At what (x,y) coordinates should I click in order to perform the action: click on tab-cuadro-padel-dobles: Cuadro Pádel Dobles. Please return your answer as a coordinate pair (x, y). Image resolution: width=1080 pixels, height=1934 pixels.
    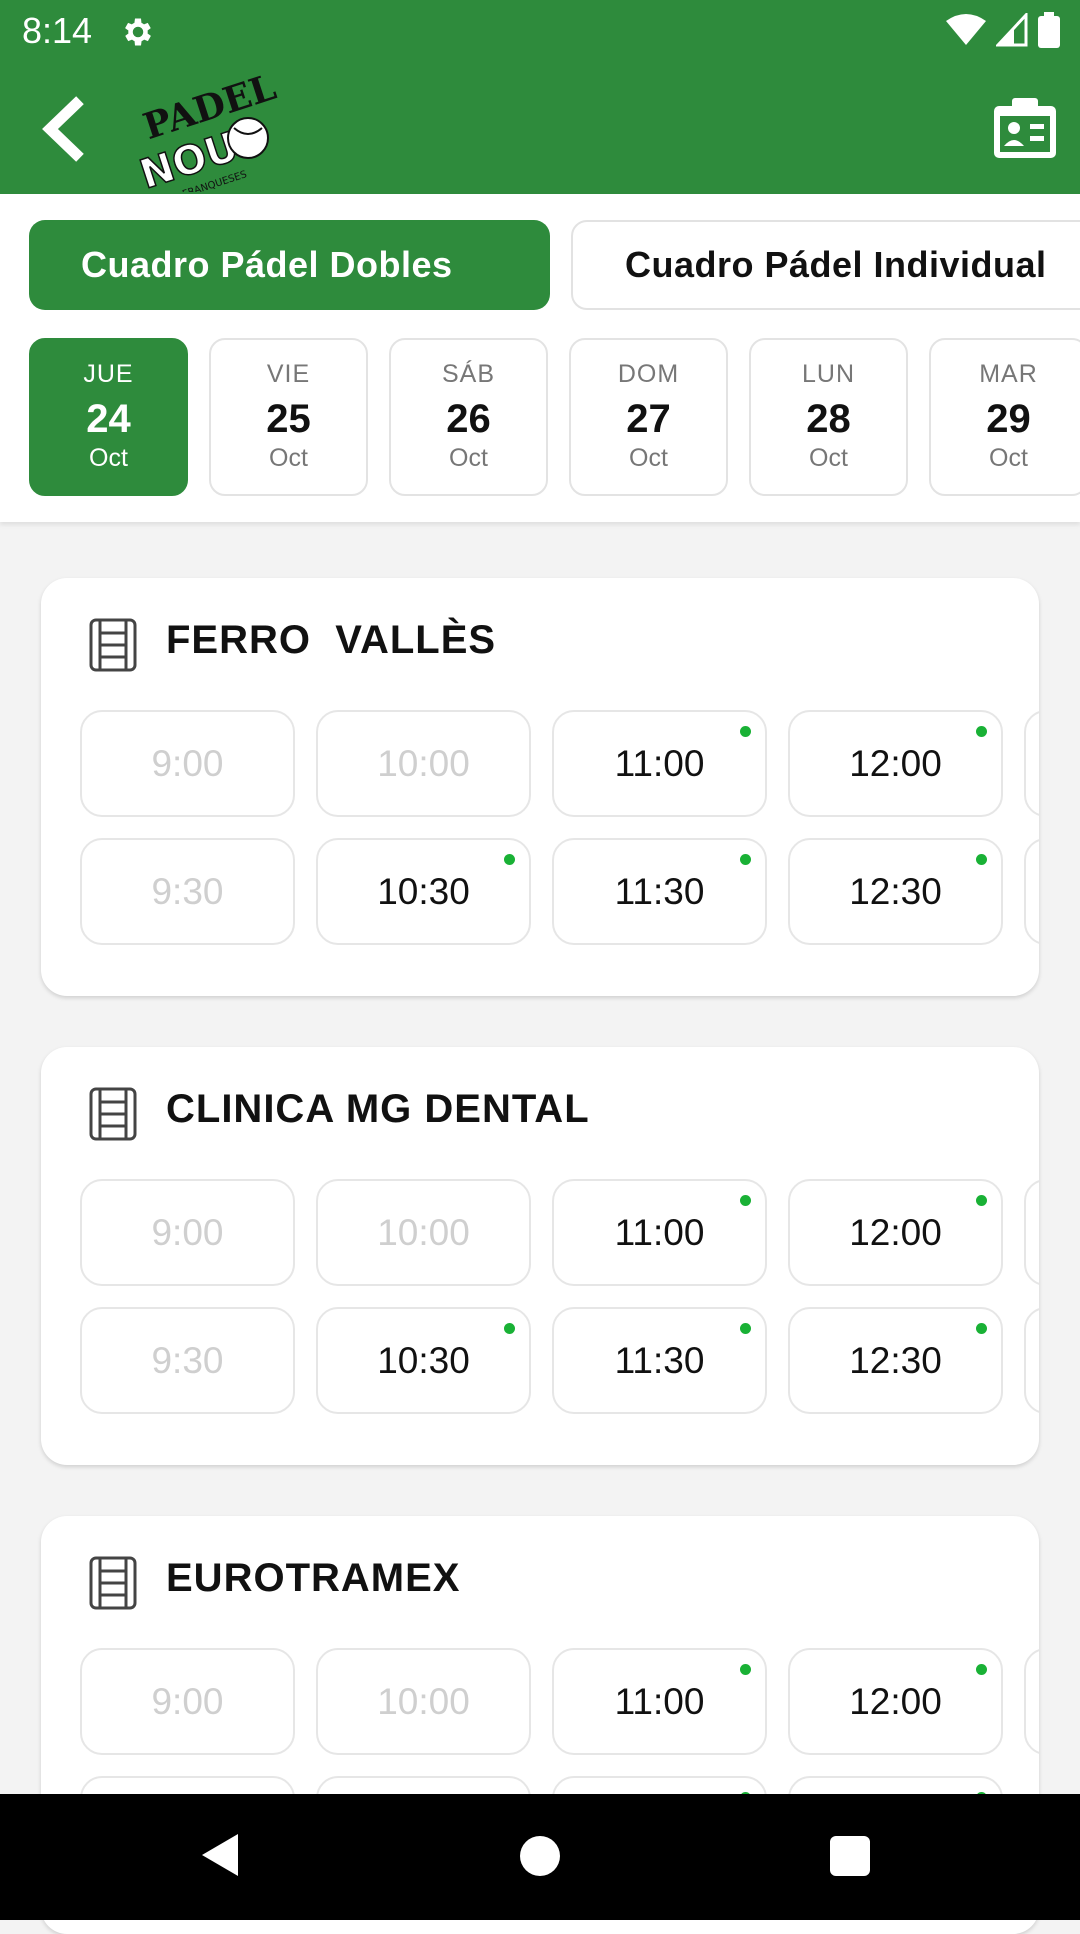
    Looking at the image, I should click on (289, 265).